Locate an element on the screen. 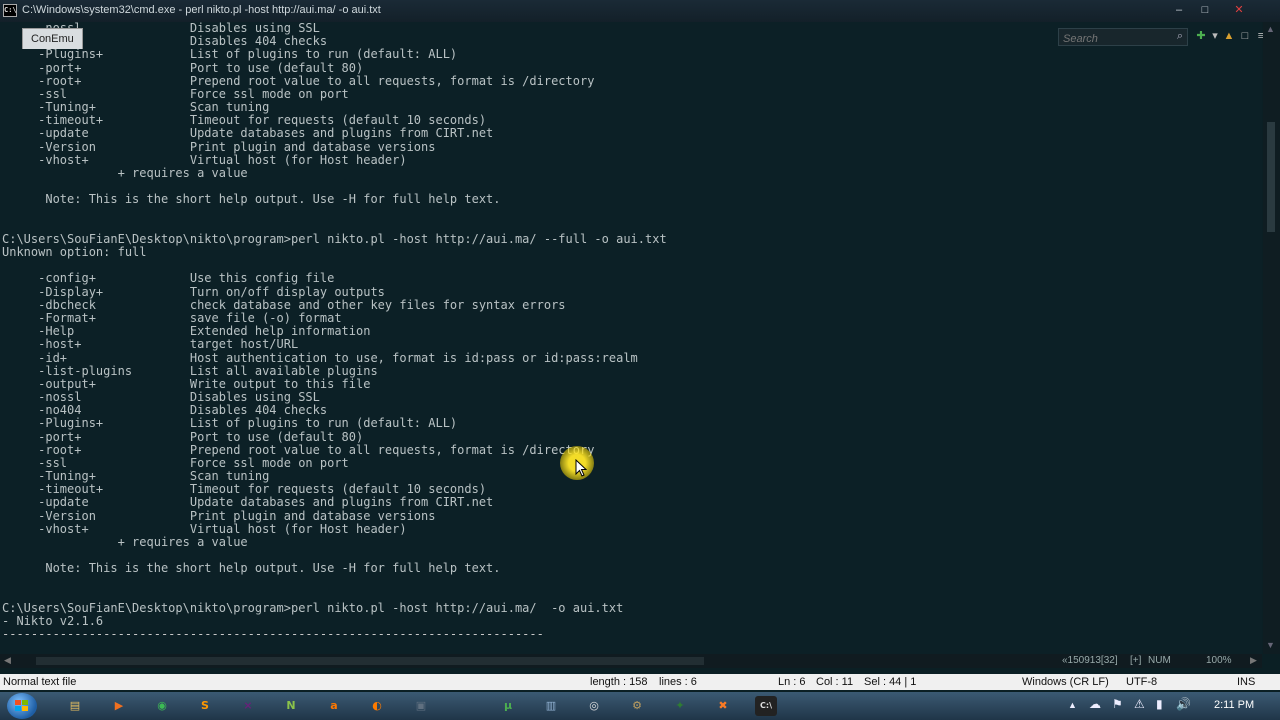  warning-icon: ⚠ is located at coordinates (1139, 704).